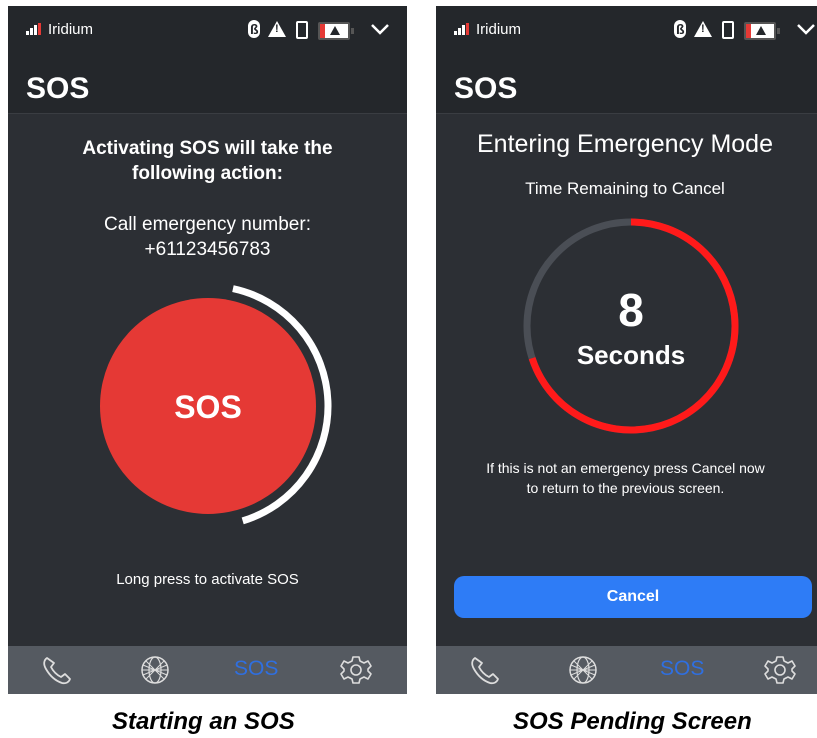 The width and height of the screenshot is (817, 738). I want to click on heading-line: Activating SOS will take the, so click(207, 148).